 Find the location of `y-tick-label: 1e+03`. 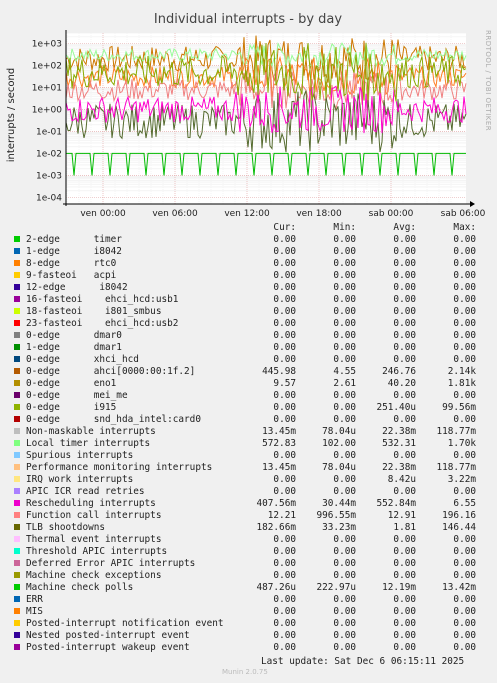

y-tick-label: 1e+03 is located at coordinates (47, 44).